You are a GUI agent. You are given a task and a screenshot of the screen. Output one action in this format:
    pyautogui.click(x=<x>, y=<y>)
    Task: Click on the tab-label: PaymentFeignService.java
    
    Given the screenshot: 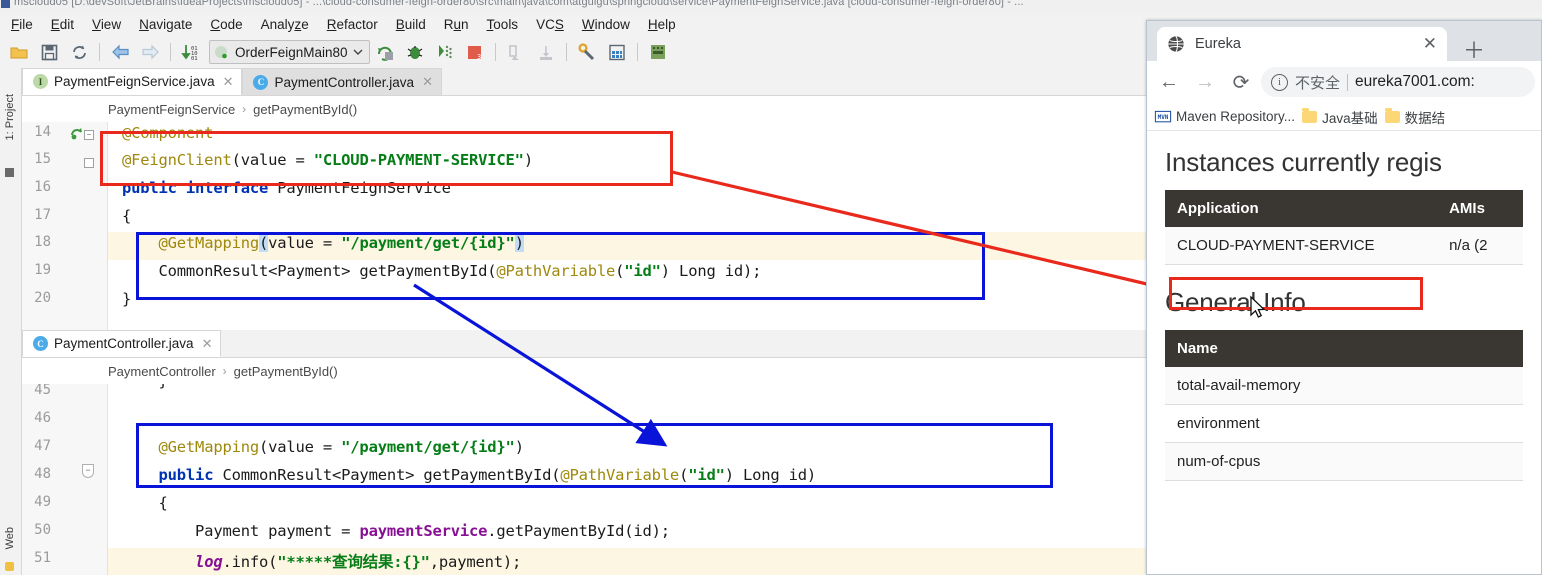 What is the action you would take?
    pyautogui.click(x=134, y=81)
    